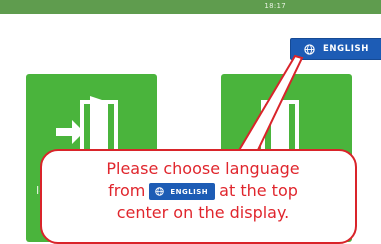 This screenshot has height=244, width=381. I want to click on inline-language-button: ENGLISH, so click(182, 191).